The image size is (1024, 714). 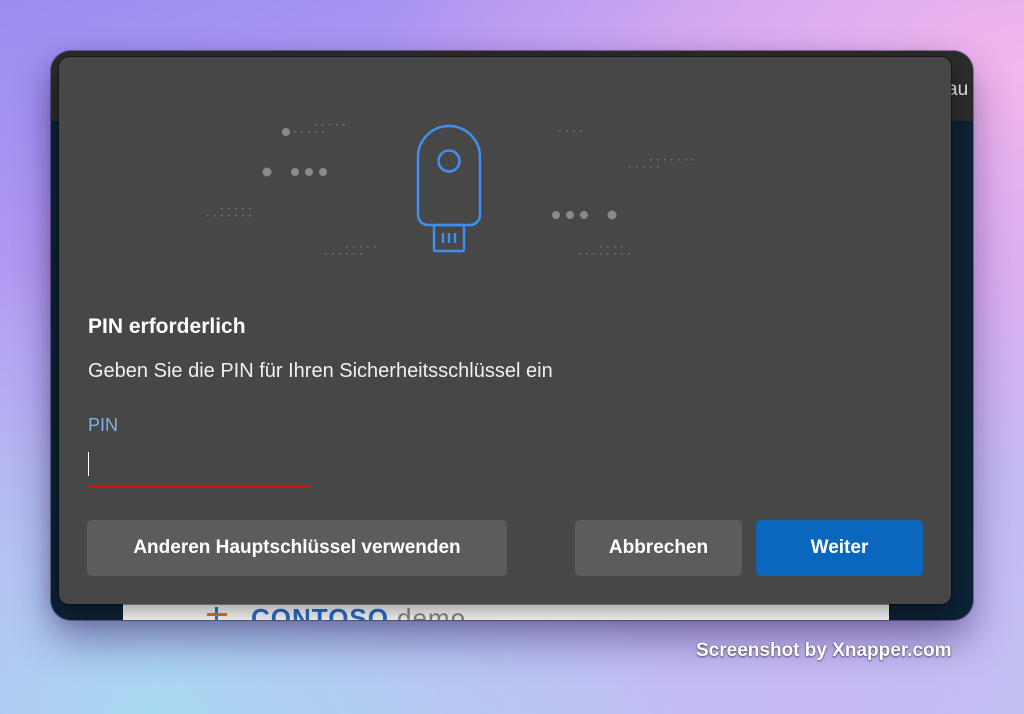 I want to click on use-other-key-button: Anderen Hauptschlüssel verwenden, so click(x=297, y=548).